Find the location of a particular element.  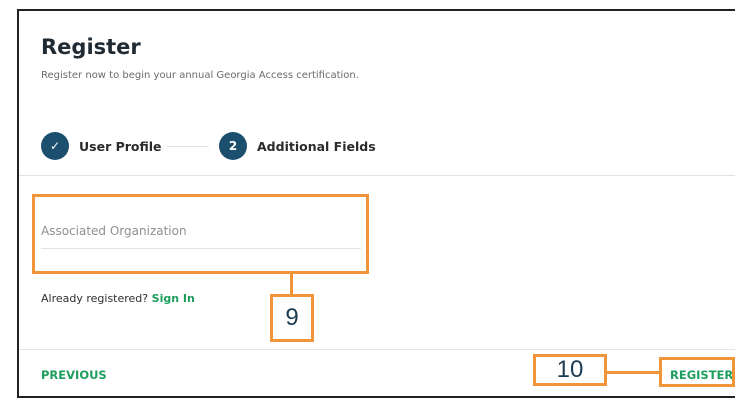

previous-button: PREVIOUS is located at coordinates (74, 375).